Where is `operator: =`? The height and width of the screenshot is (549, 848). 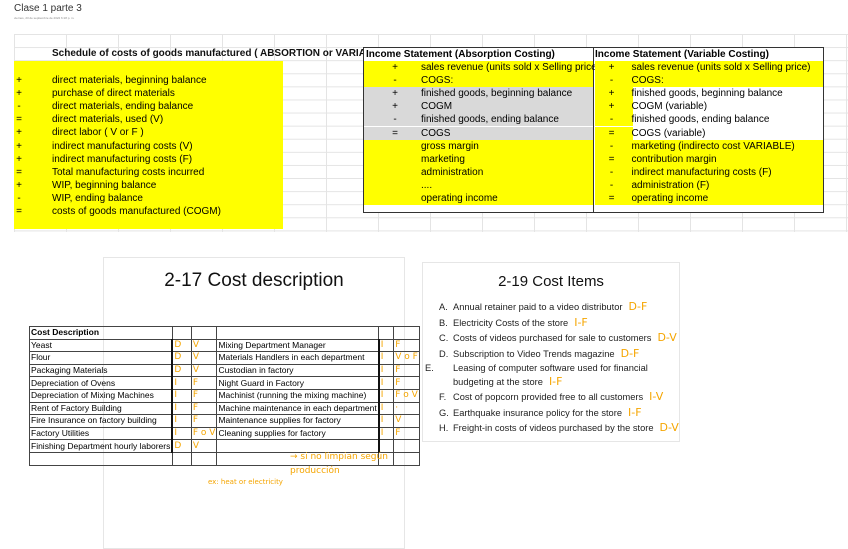
operator: = is located at coordinates (611, 133).